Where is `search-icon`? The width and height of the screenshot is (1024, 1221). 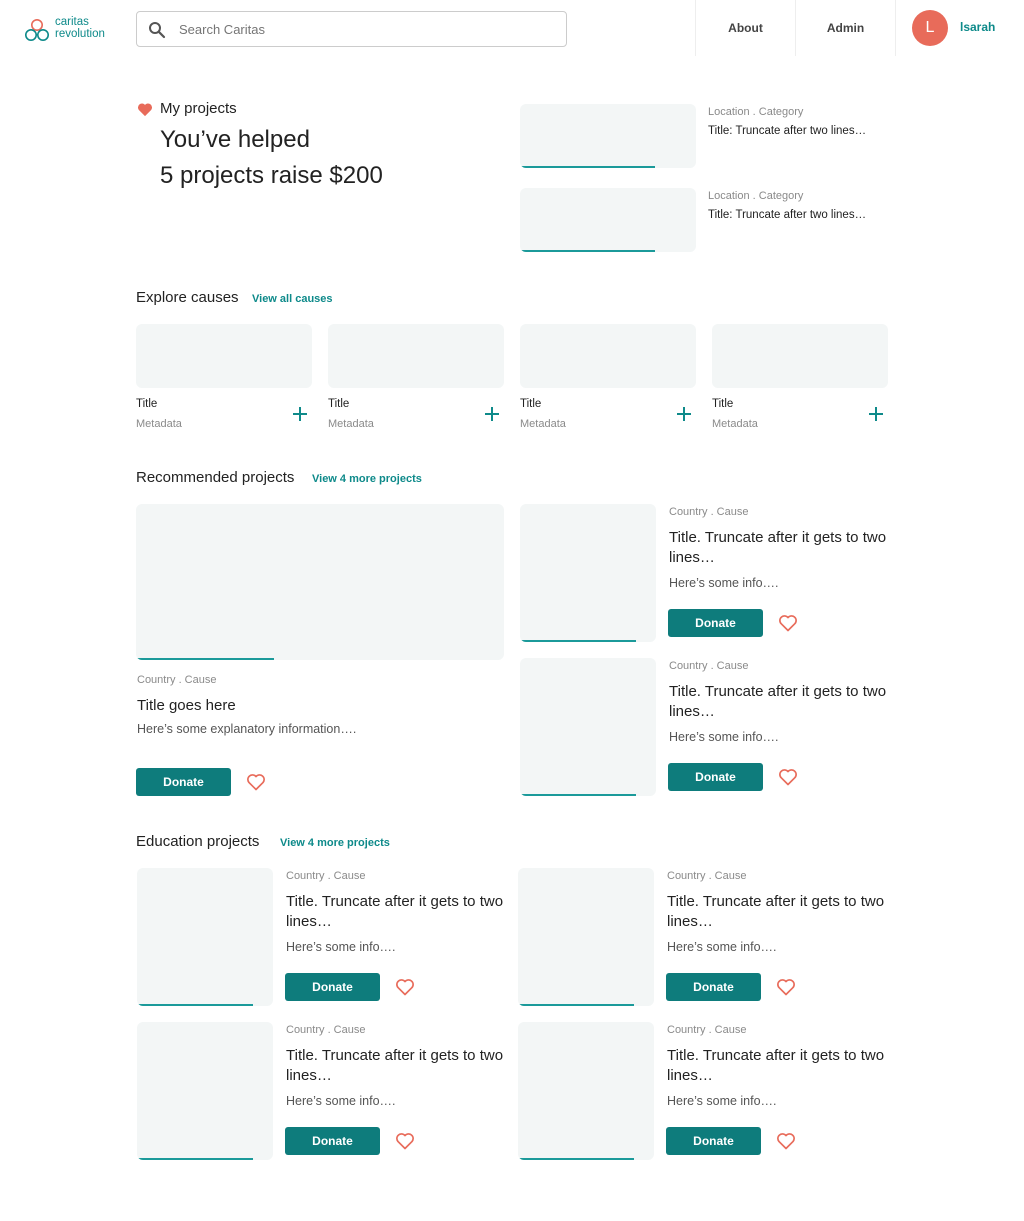 search-icon is located at coordinates (157, 30).